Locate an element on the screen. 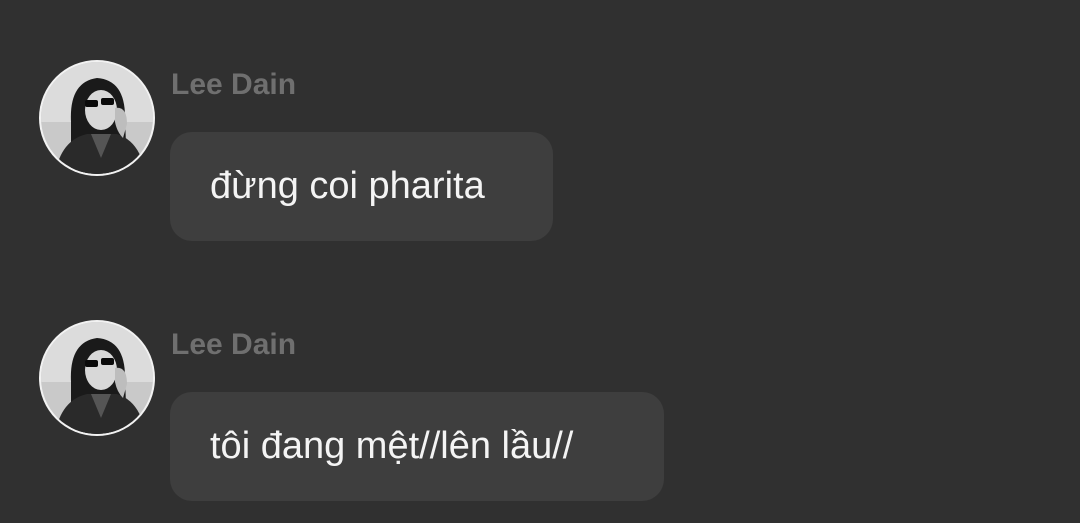  message-text: tôi đang mệt//lên lầu// is located at coordinates (392, 446).